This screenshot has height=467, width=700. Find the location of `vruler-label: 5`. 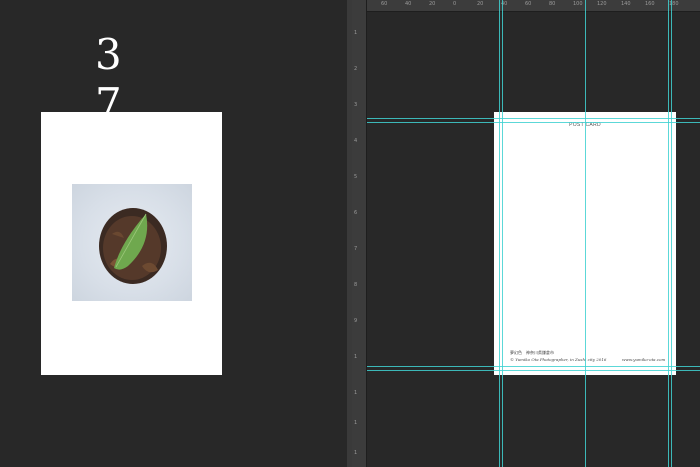

vruler-label: 5 is located at coordinates (356, 177).